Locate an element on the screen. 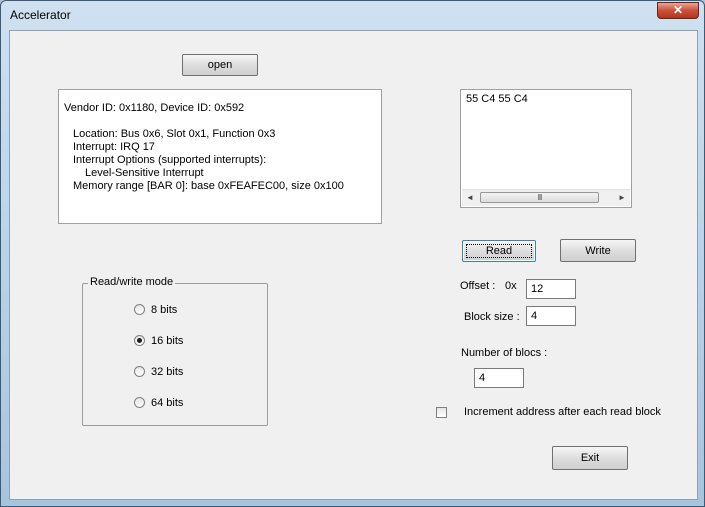 The height and width of the screenshot is (507, 705). scroll-thumb: III is located at coordinates (539, 197).